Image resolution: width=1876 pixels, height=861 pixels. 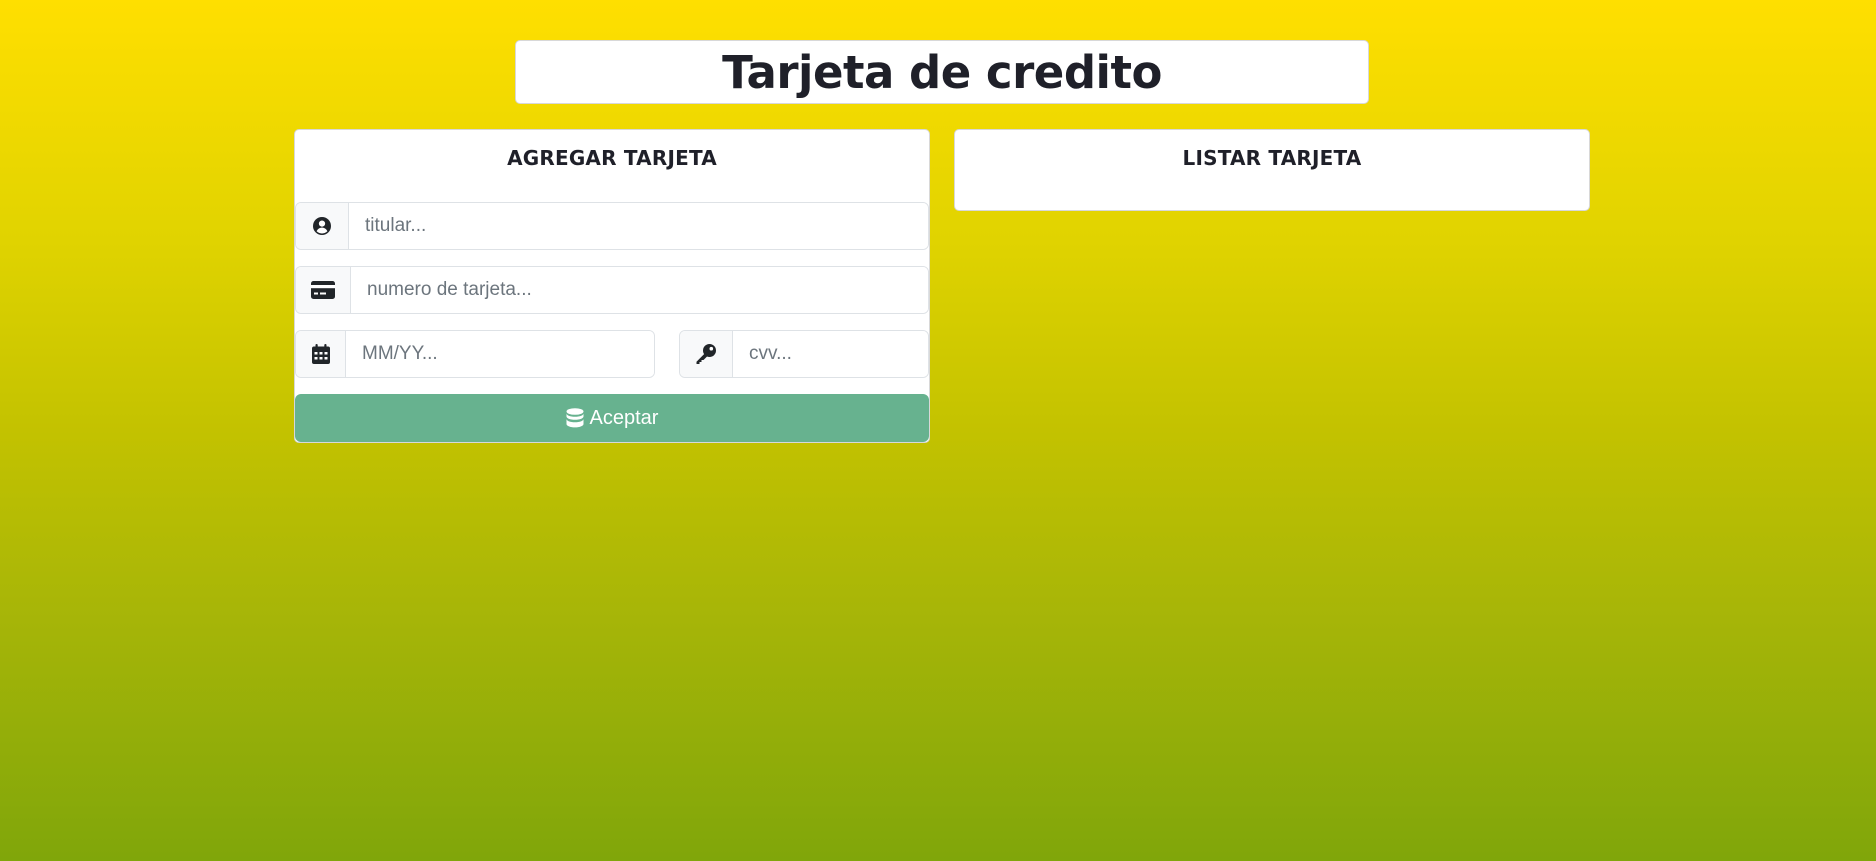 What do you see at coordinates (706, 354) in the screenshot?
I see `key-icon` at bounding box center [706, 354].